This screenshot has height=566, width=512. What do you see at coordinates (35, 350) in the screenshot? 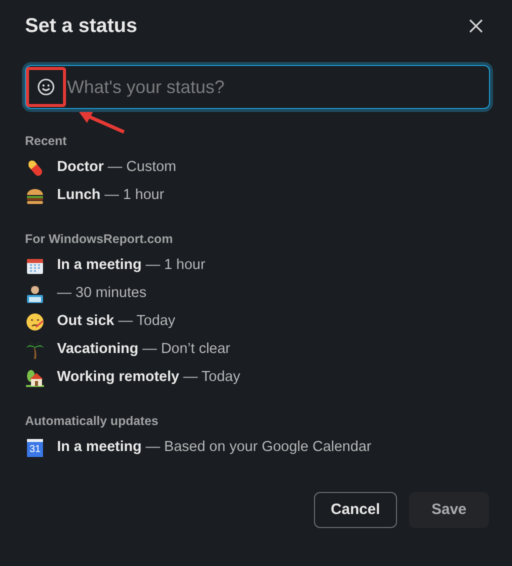
I see `palm-tree-icon` at bounding box center [35, 350].